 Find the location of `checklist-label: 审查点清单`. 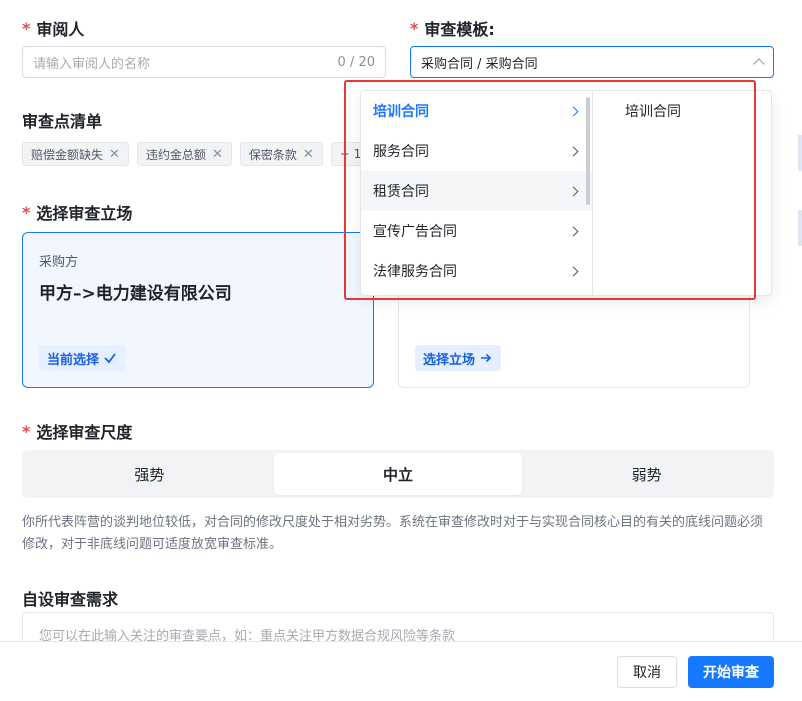

checklist-label: 审查点清单 is located at coordinates (62, 120).